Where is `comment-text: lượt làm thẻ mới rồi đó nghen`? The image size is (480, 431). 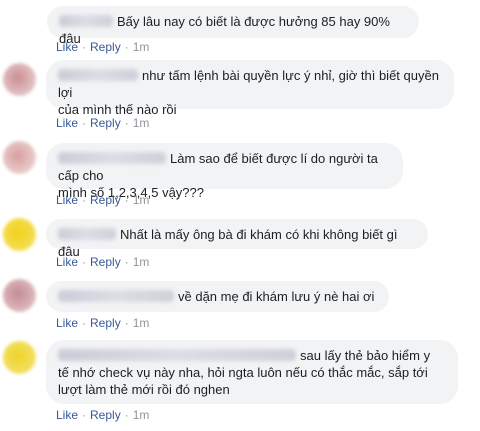 comment-text: lượt làm thẻ mới rồi đó nghen is located at coordinates (144, 389).